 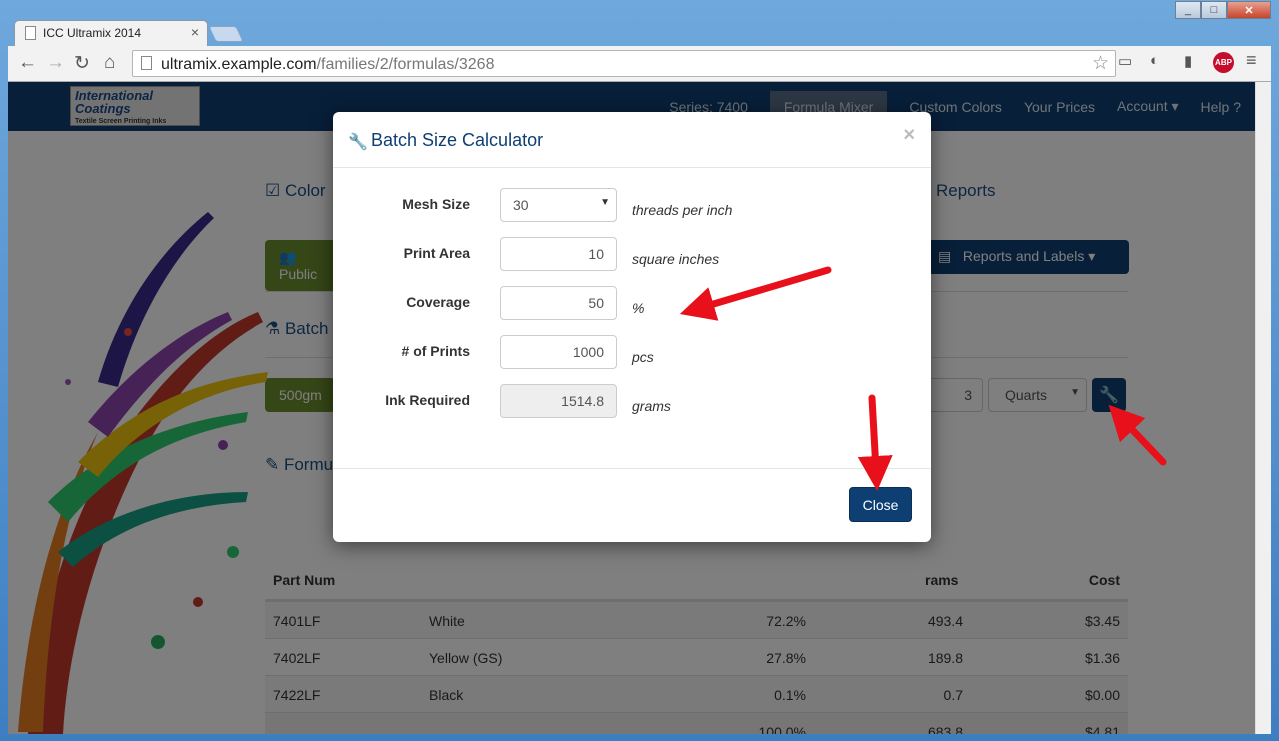 I want to click on url-path: /families/2/formulas/3268, so click(x=405, y=64).